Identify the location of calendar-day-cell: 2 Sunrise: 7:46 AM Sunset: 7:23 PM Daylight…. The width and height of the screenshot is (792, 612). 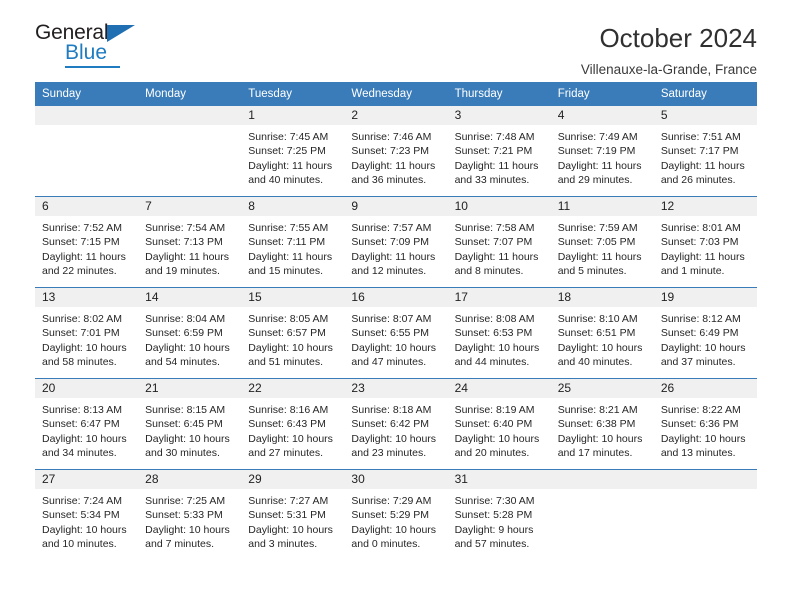
(396, 151).